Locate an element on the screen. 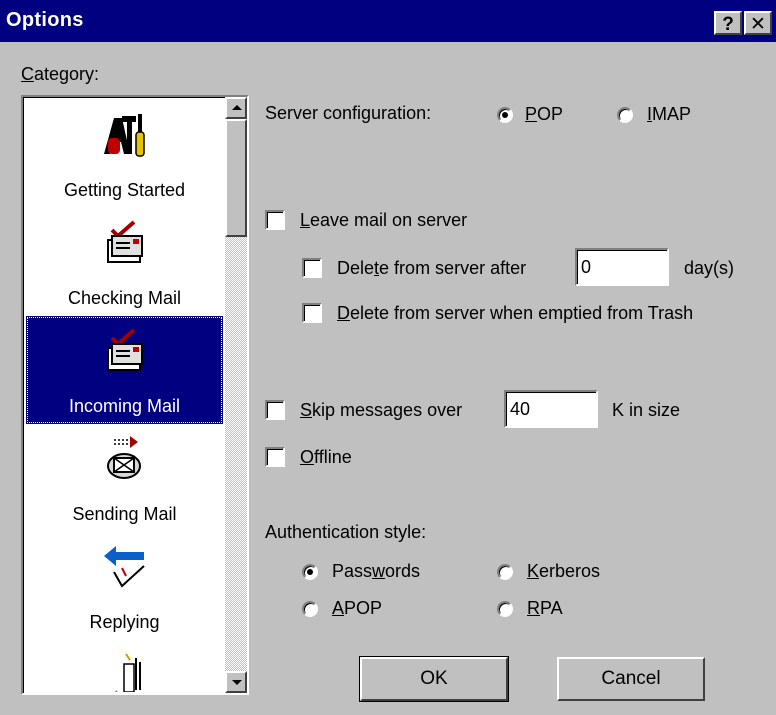 The width and height of the screenshot is (776, 715). apop-label: APOP is located at coordinates (357, 608).